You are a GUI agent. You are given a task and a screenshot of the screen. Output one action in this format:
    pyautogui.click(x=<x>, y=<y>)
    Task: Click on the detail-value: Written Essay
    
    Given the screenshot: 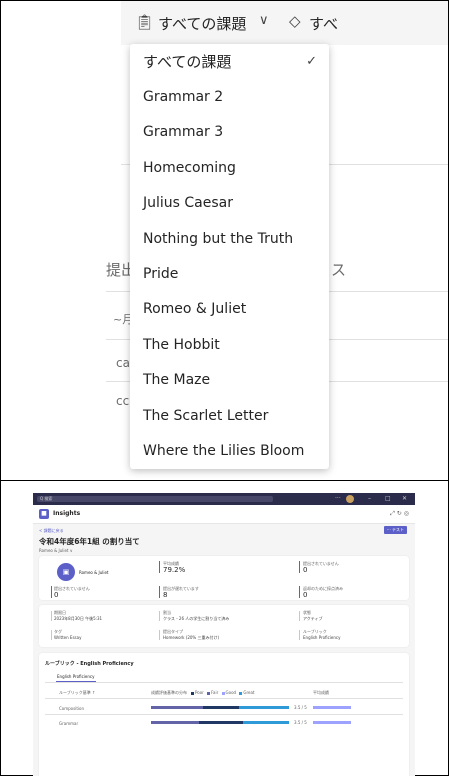 What is the action you would take?
    pyautogui.click(x=68, y=637)
    